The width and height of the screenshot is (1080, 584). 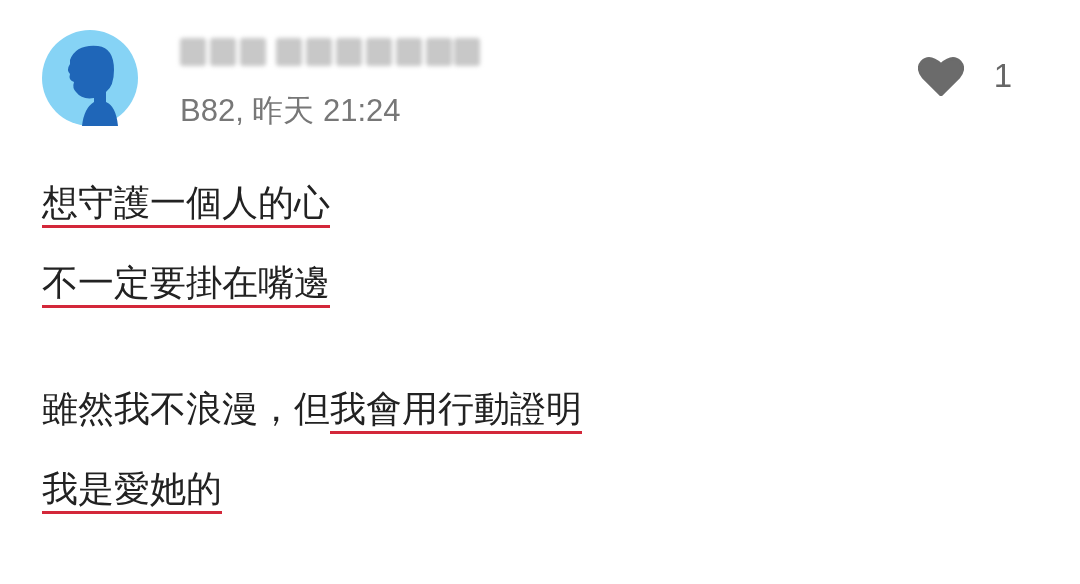 I want to click on like-button, so click(x=940, y=76).